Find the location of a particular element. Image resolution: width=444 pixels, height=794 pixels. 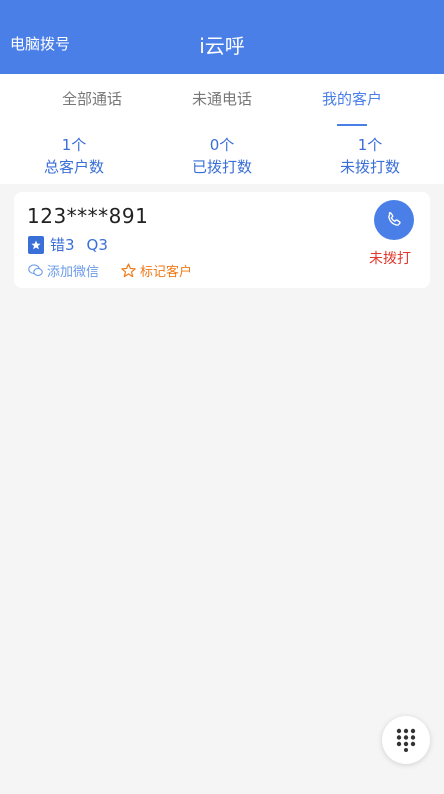

call-button is located at coordinates (394, 220).